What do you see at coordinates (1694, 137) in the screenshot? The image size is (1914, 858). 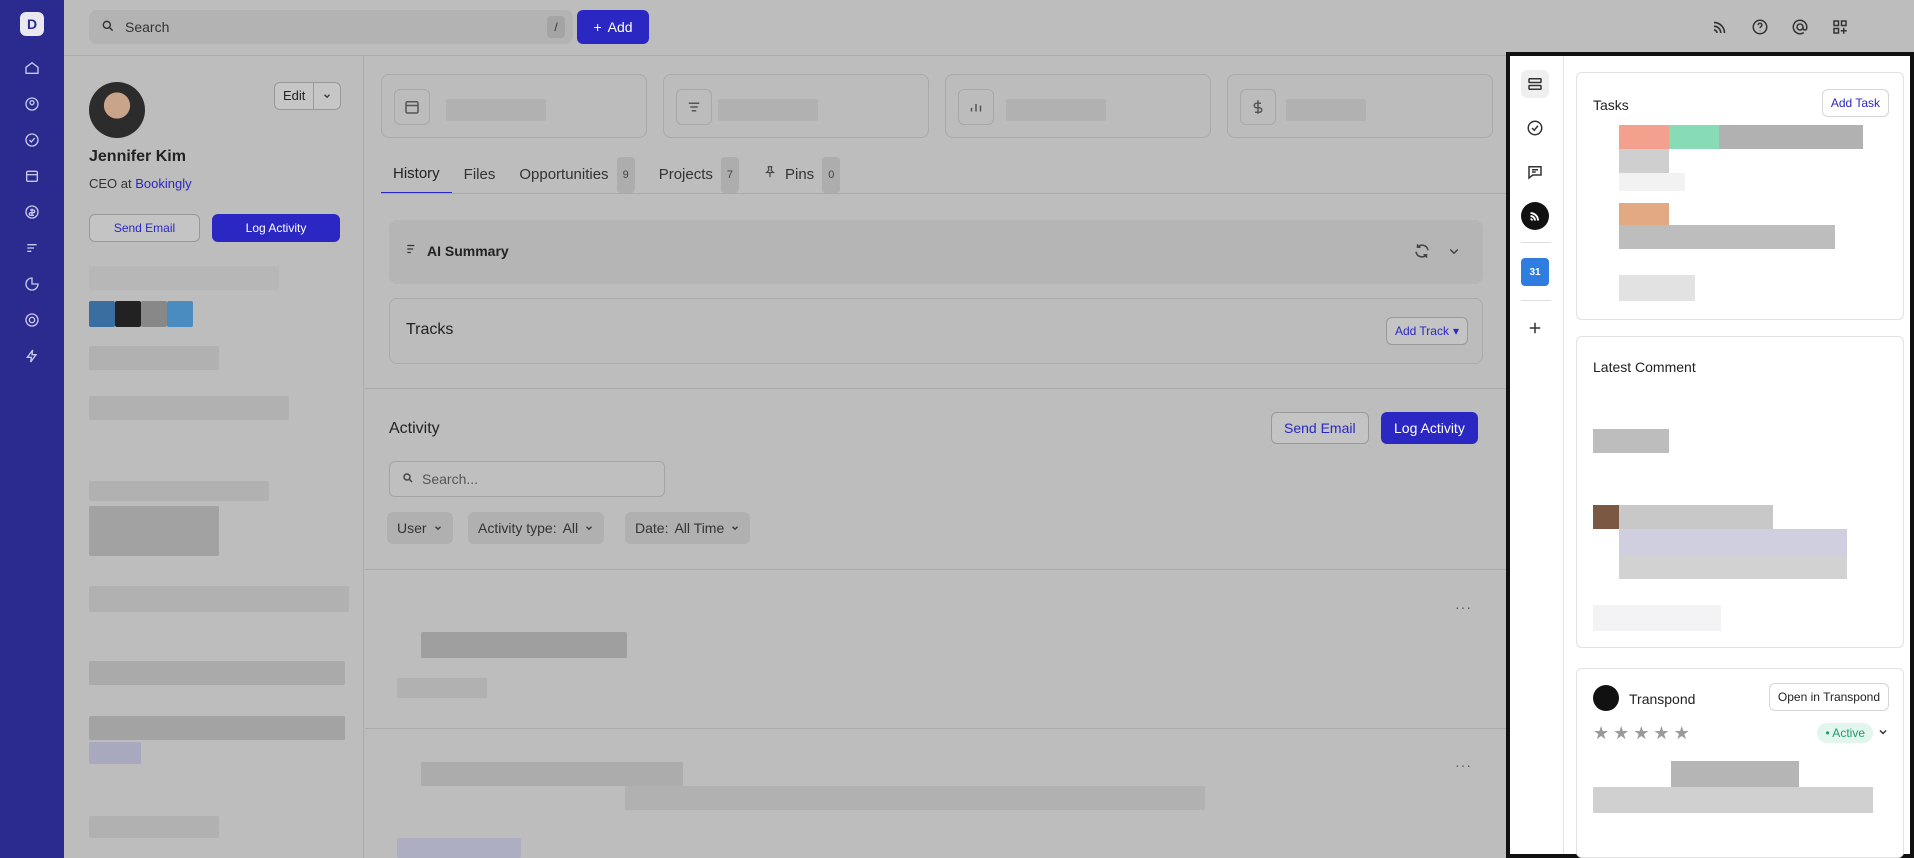 I see `redacted-task` at bounding box center [1694, 137].